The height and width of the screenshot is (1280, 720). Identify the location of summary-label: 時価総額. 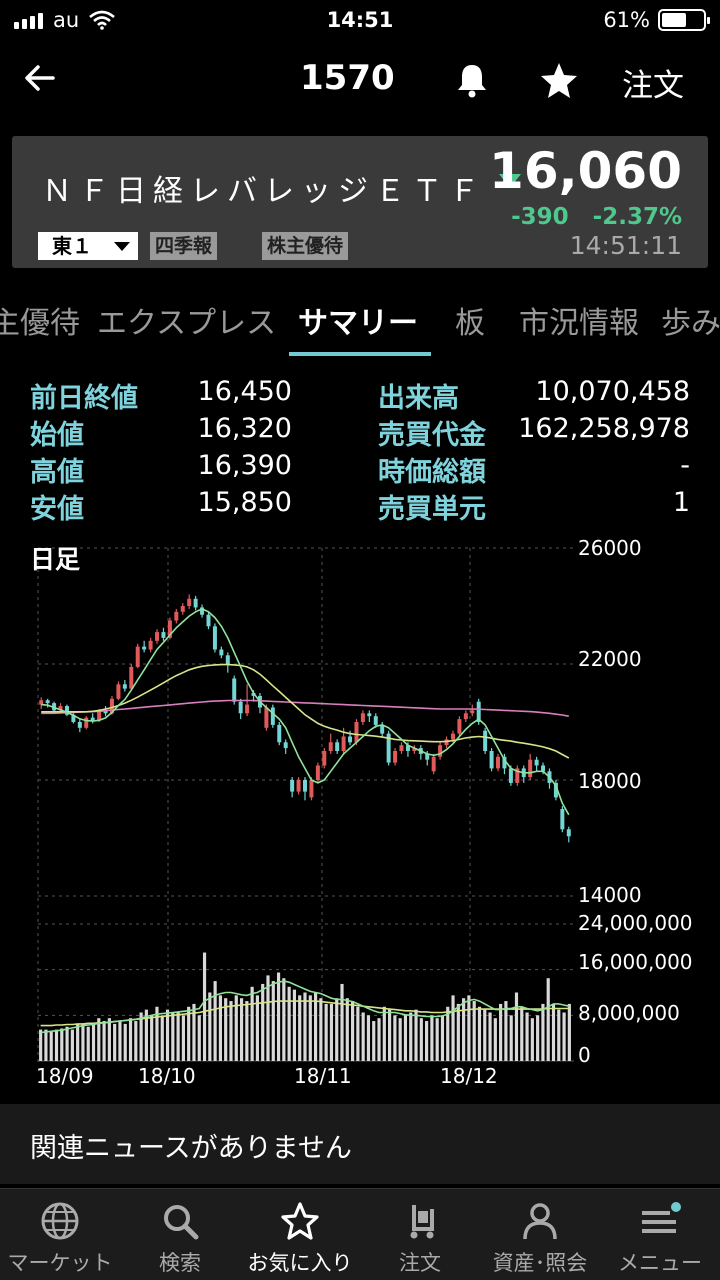
(432, 472).